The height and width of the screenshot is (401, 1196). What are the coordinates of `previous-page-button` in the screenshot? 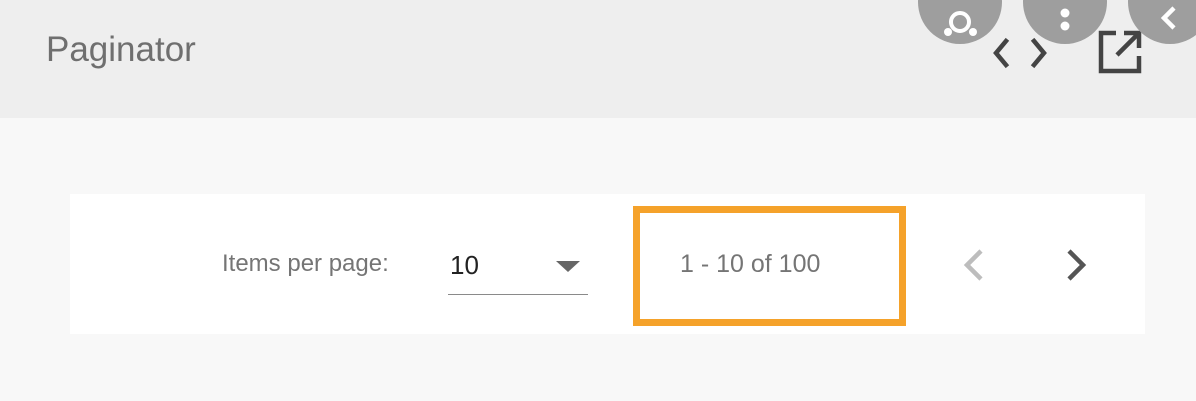 It's located at (975, 265).